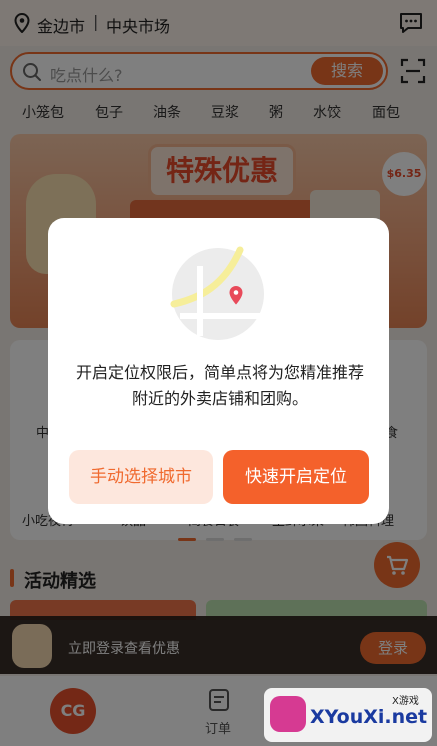 This screenshot has height=746, width=437. What do you see at coordinates (369, 717) in the screenshot?
I see `watermark-text: XYouXi.net` at bounding box center [369, 717].